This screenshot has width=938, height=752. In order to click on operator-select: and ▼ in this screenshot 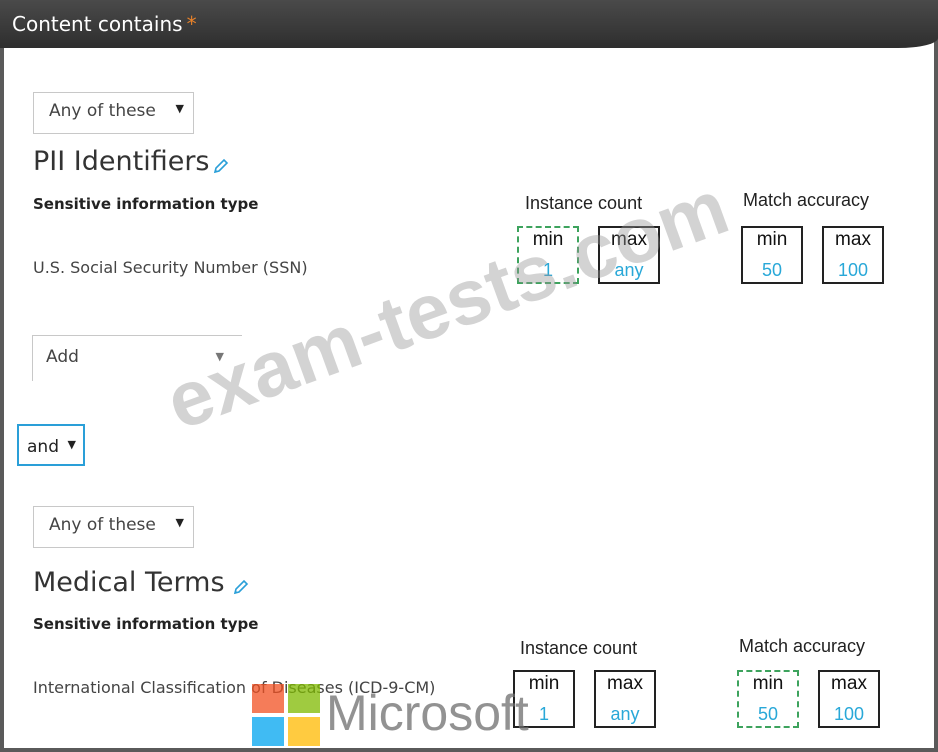, I will do `click(51, 445)`.